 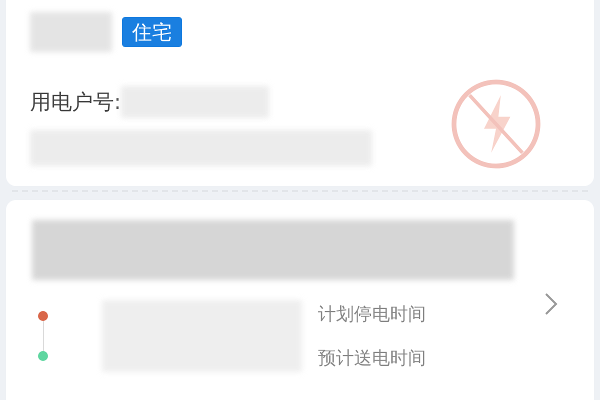 What do you see at coordinates (551, 304) in the screenshot?
I see `chevron-right-icon` at bounding box center [551, 304].